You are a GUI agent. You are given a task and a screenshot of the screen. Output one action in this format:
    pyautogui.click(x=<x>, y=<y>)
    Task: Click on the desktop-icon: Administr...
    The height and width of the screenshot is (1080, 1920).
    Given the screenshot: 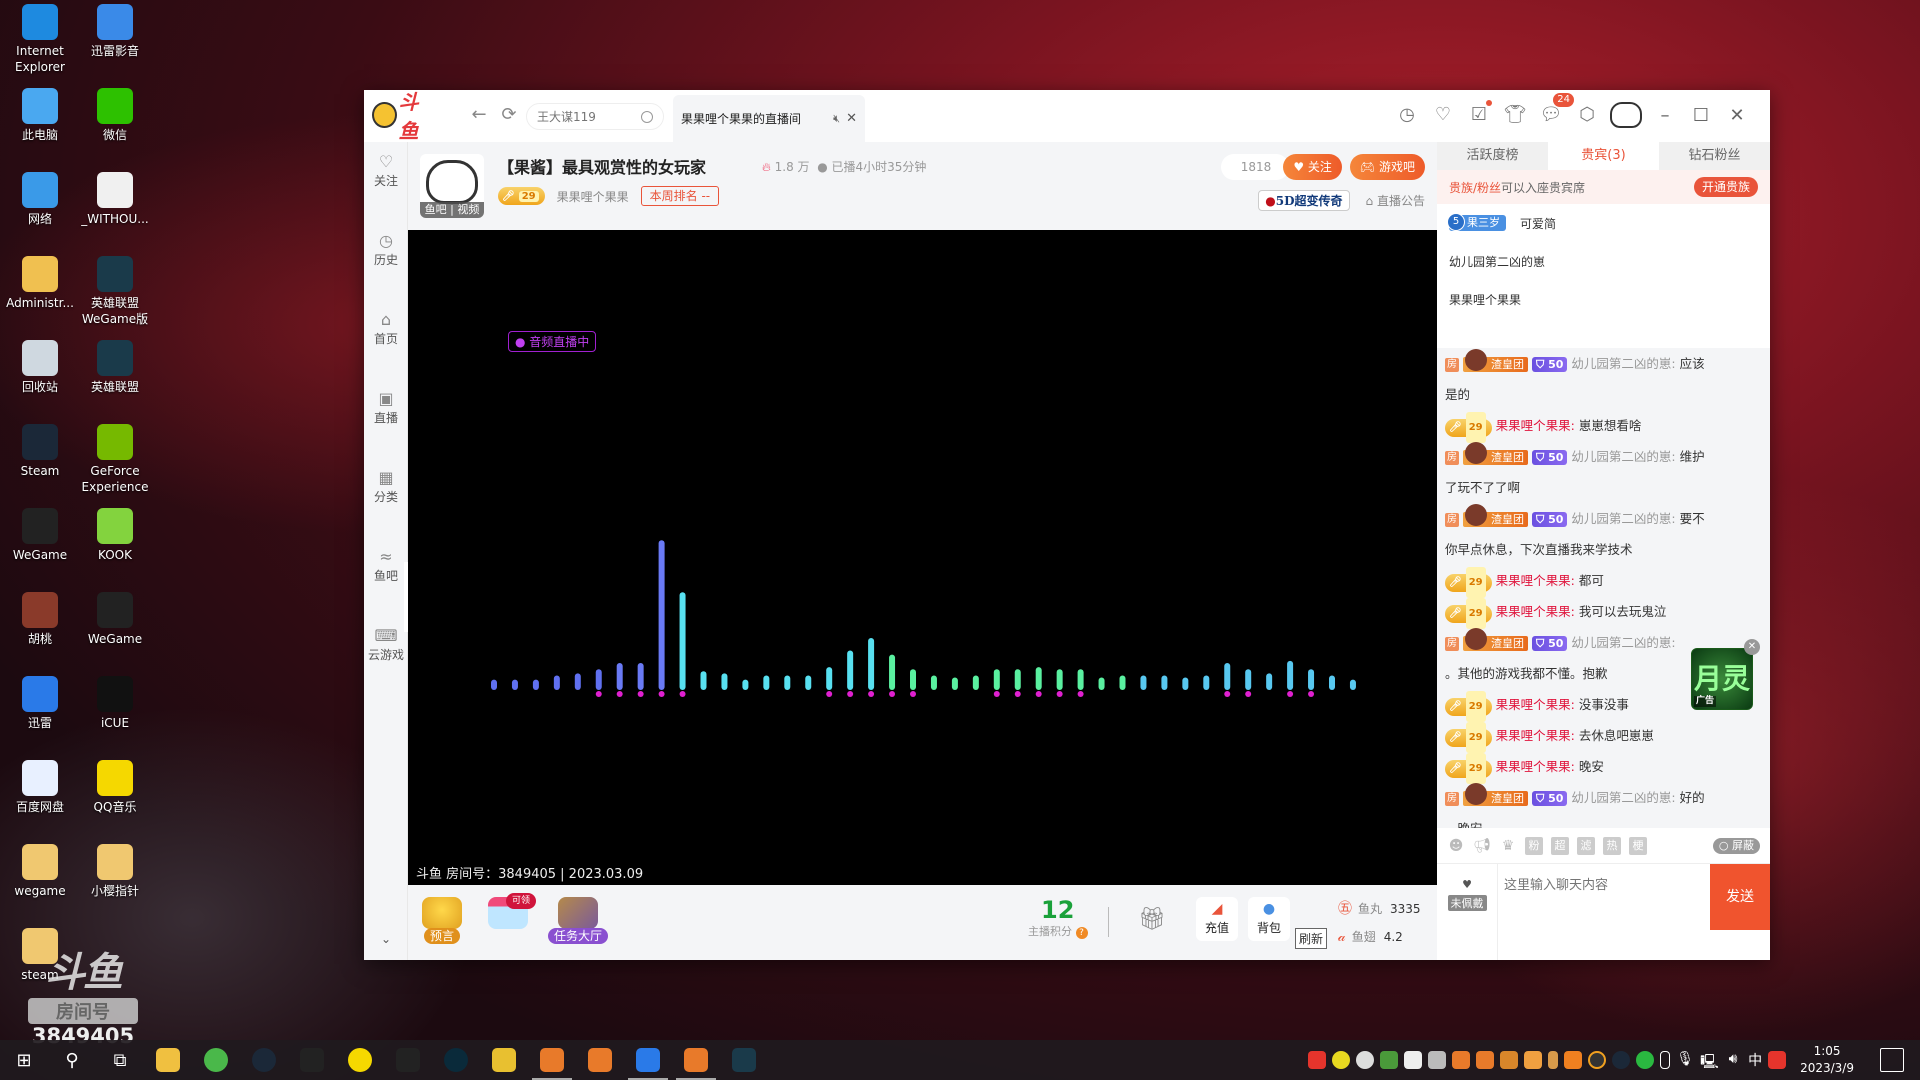 What is the action you would take?
    pyautogui.click(x=40, y=283)
    